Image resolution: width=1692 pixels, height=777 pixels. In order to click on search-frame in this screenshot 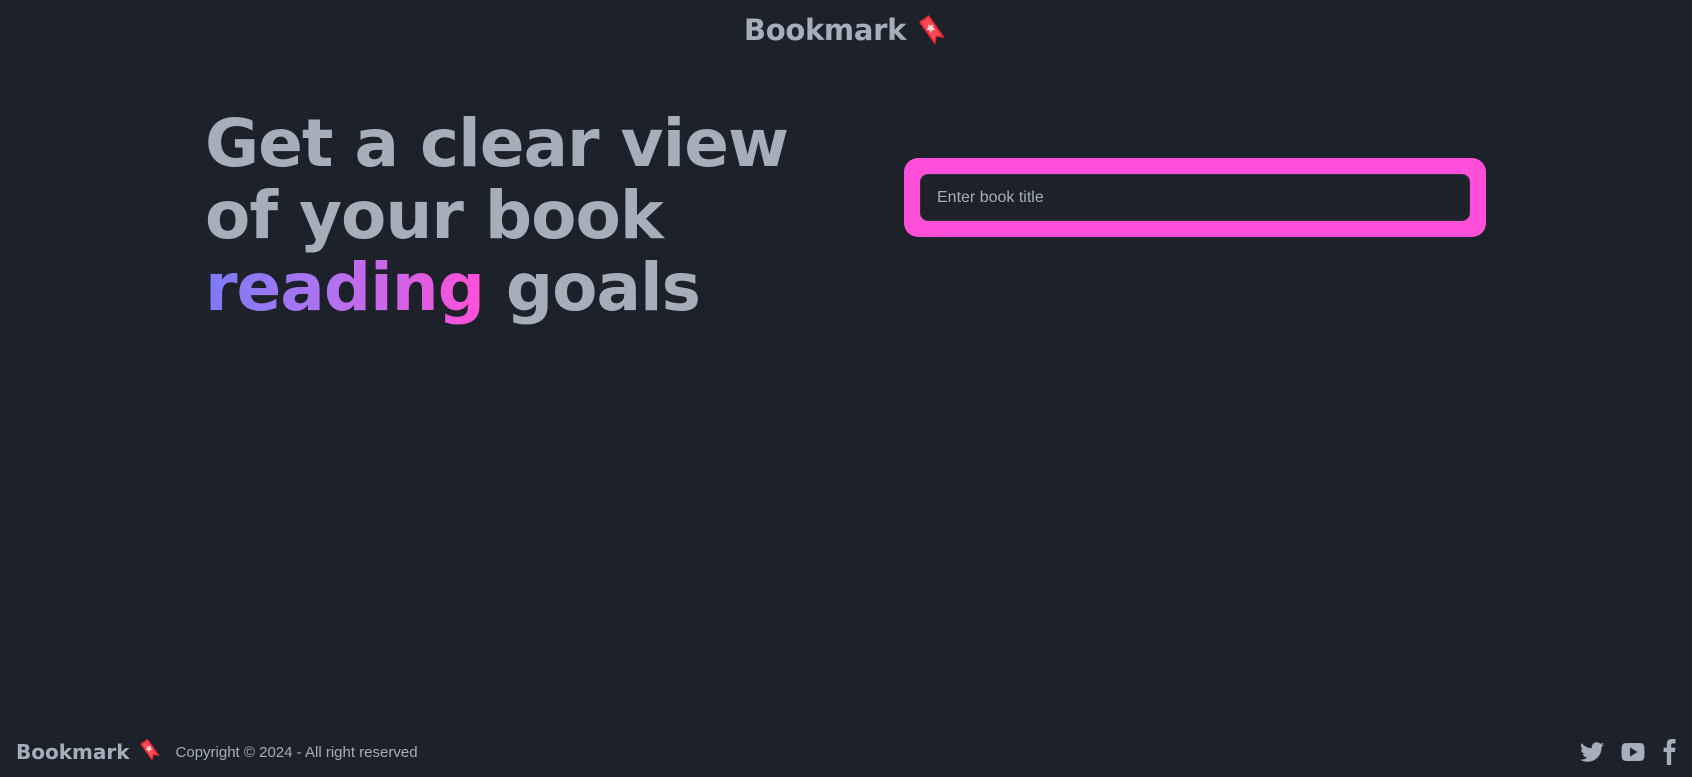, I will do `click(1195, 197)`.